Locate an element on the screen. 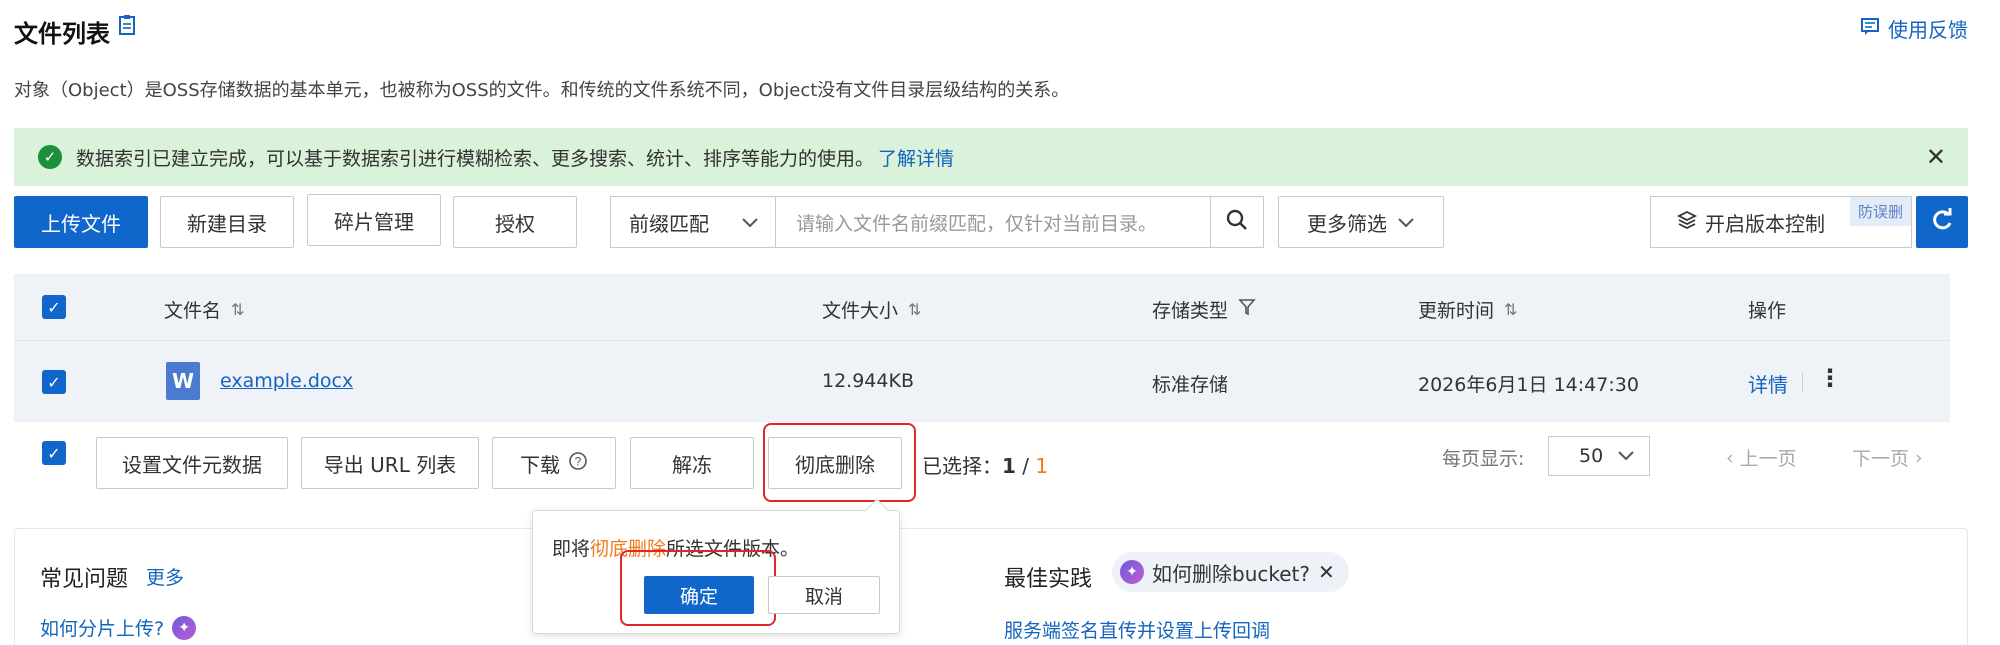 This screenshot has height=645, width=2000. table-header is located at coordinates (982, 307).